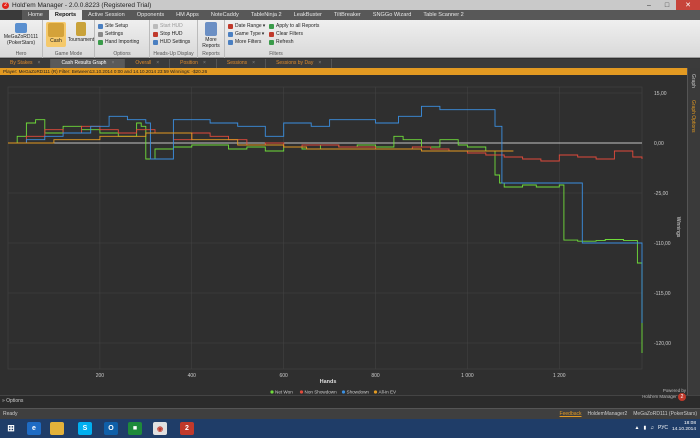  I want to click on stop-hud-button: Stop HUD, so click(168, 34).